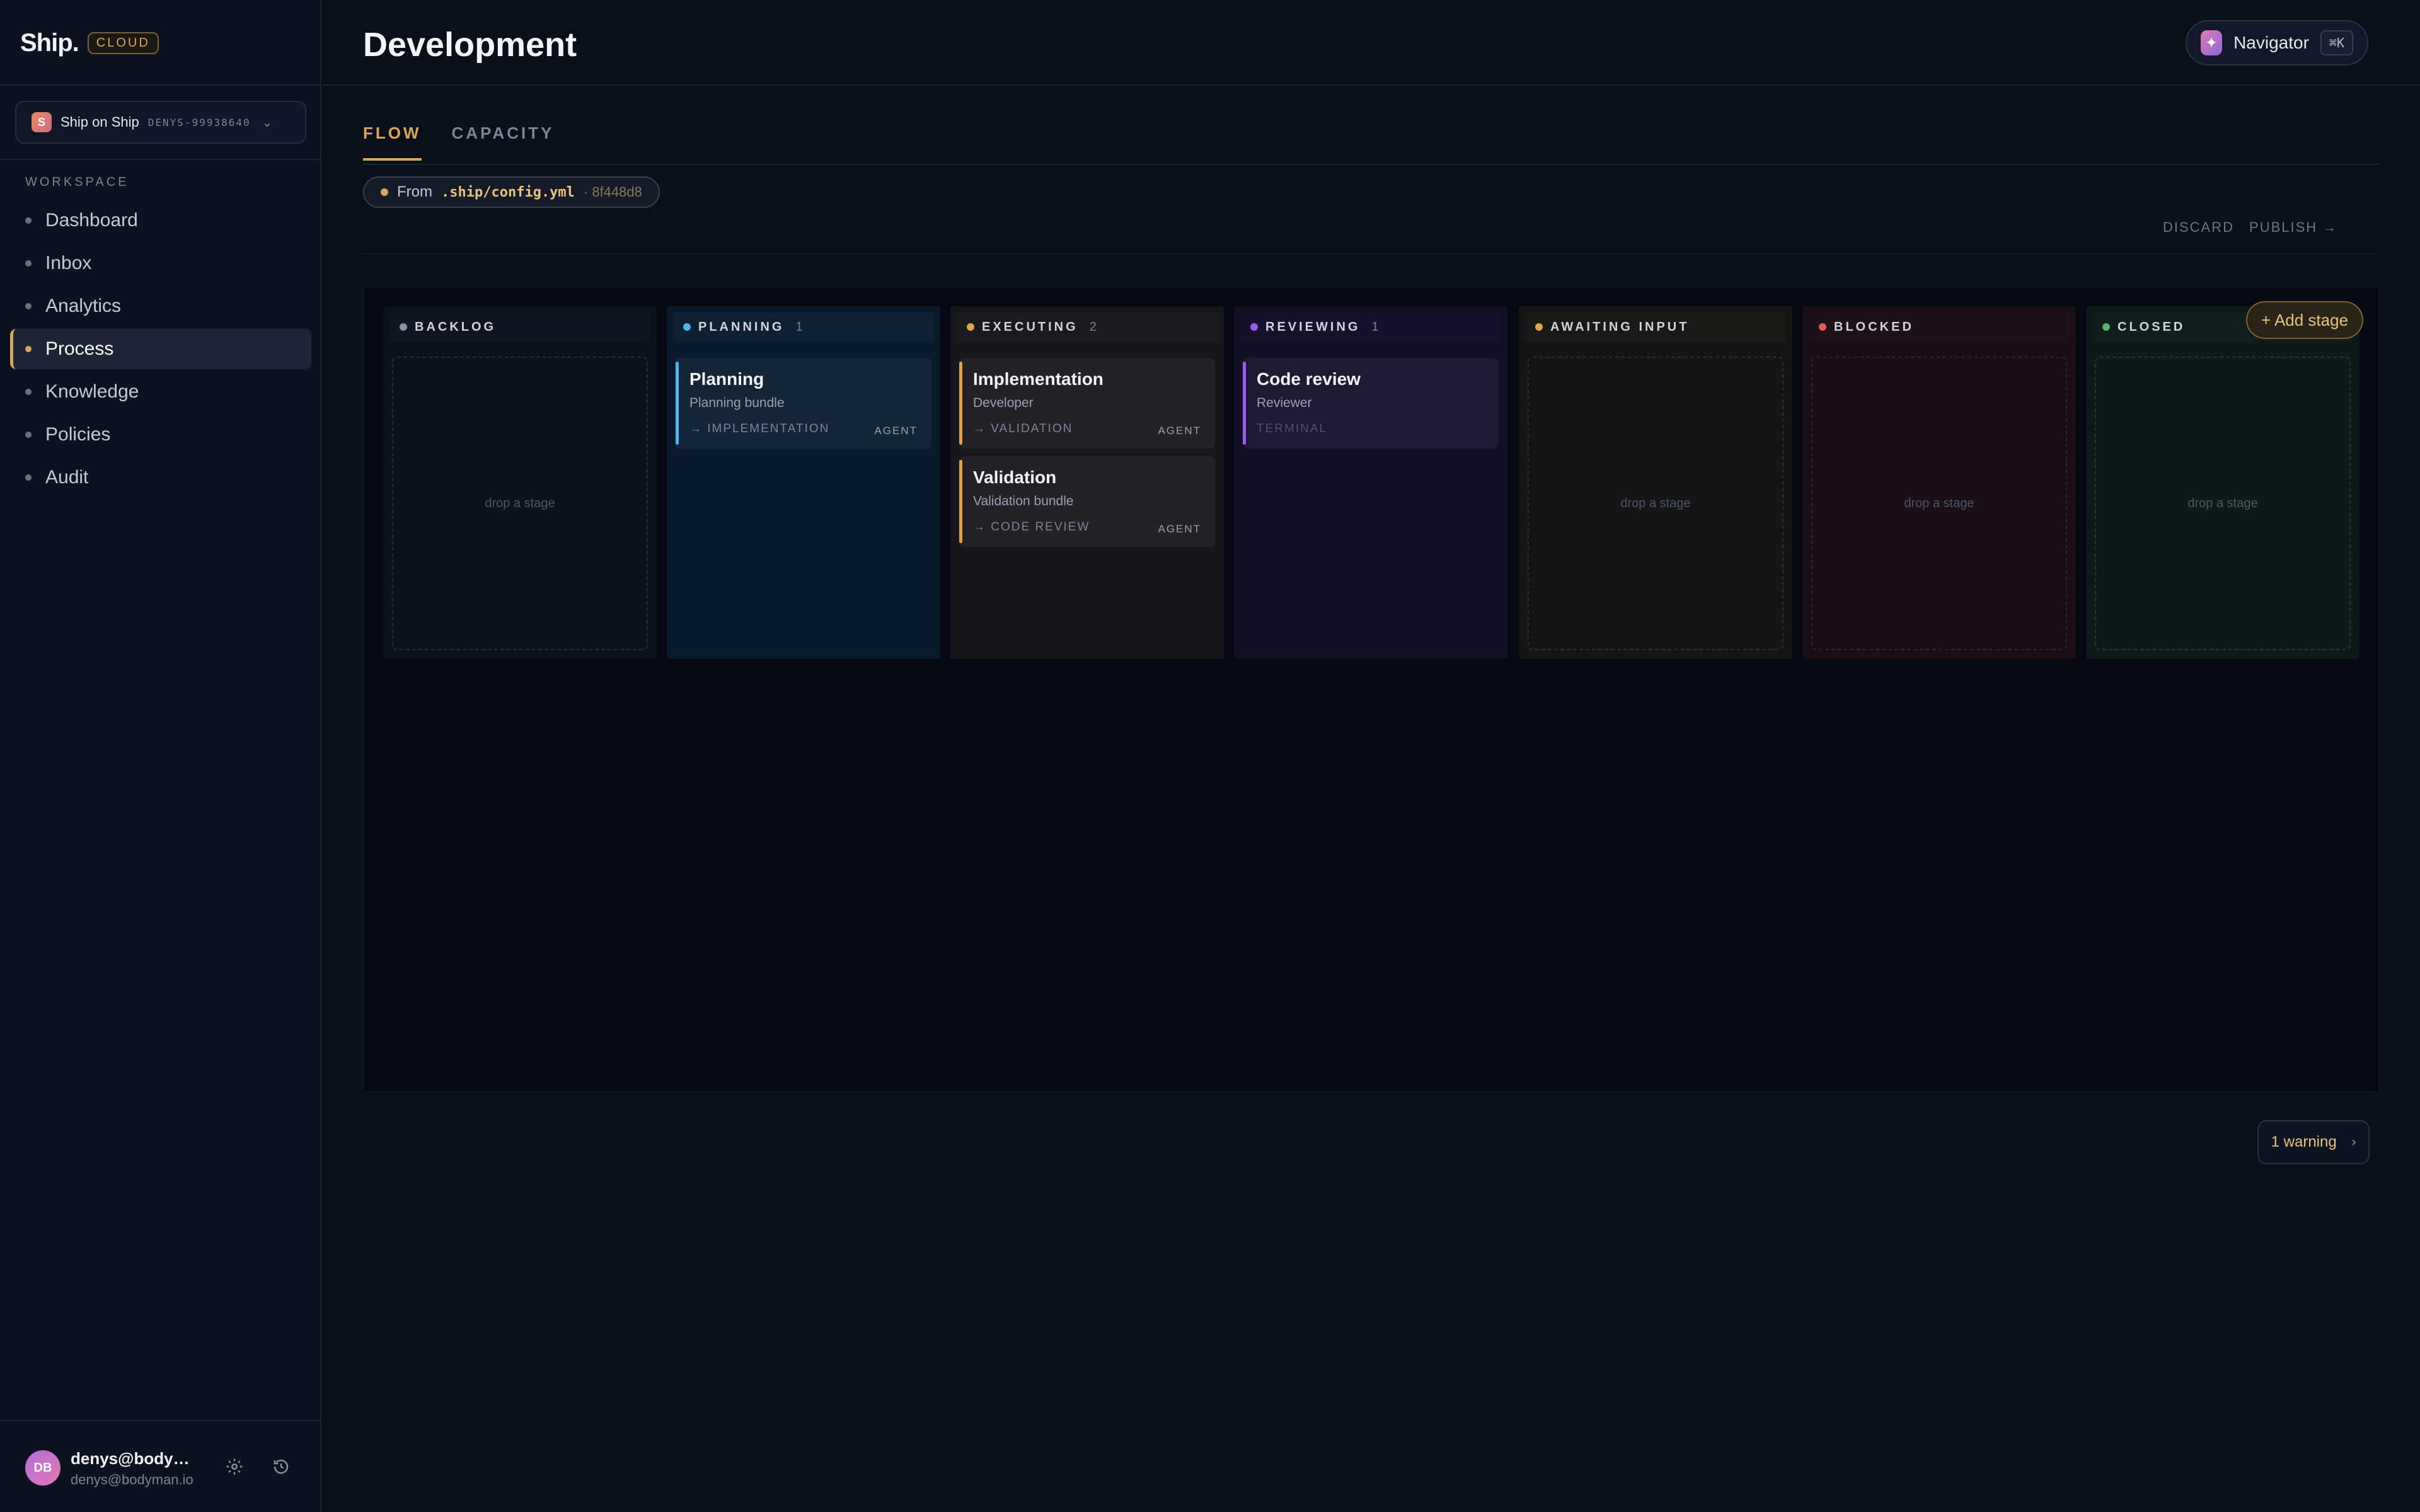 This screenshot has height=1512, width=2420. Describe the element at coordinates (2212, 42) in the screenshot. I see `sparkle-icon: ✦` at that location.